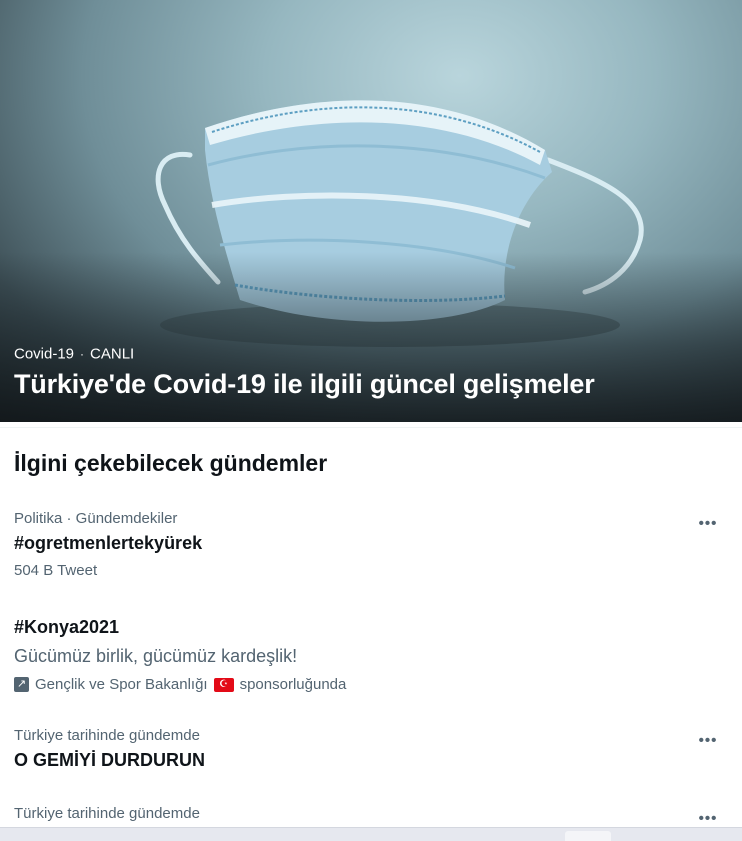  I want to click on trend-description: Gücümüz birlik, gücümüz kardeşlik!, so click(156, 656).